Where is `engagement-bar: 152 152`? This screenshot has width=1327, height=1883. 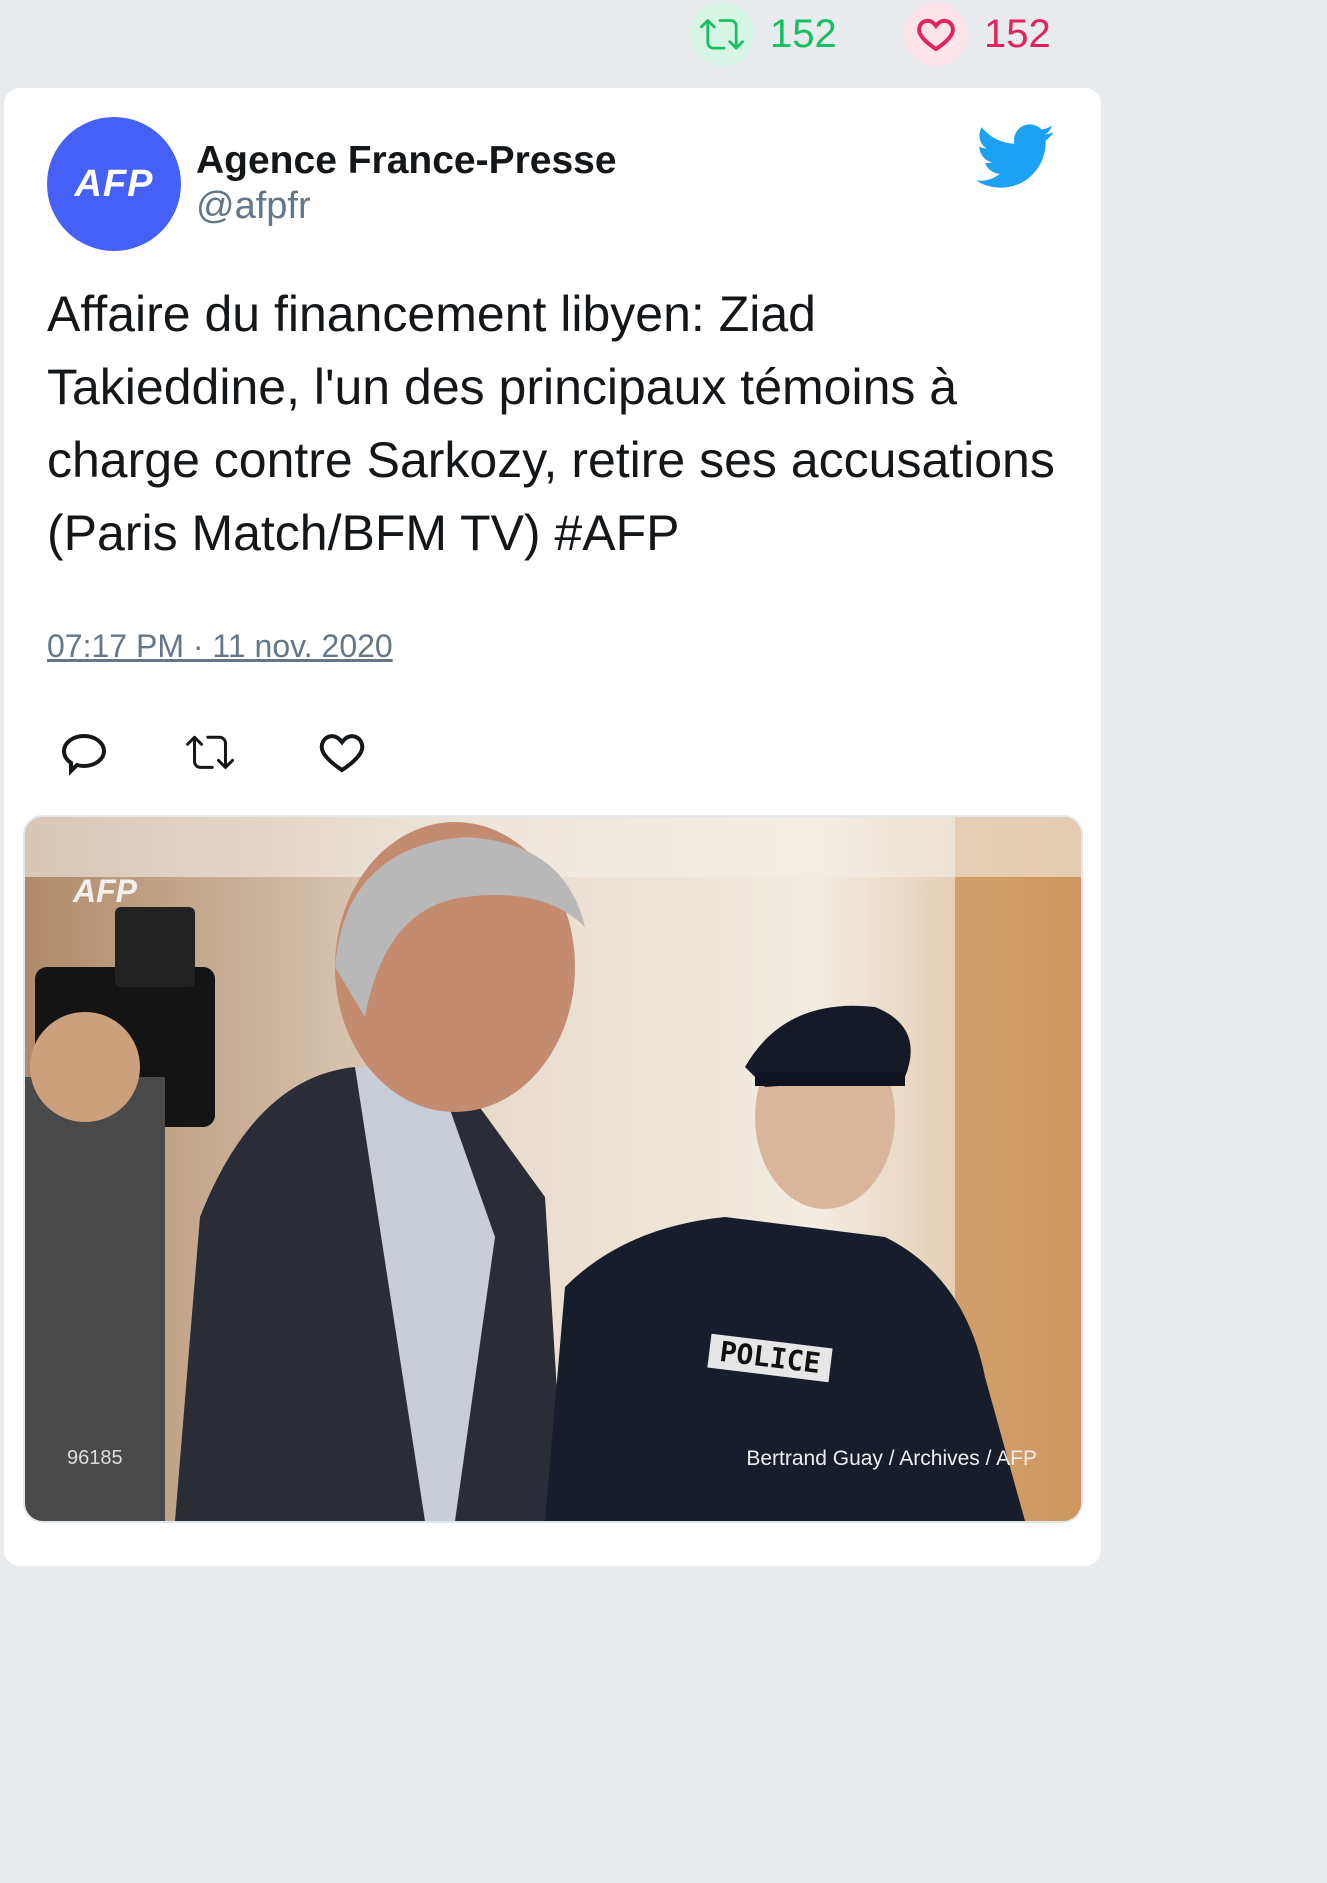 engagement-bar: 152 152 is located at coordinates (552, 42).